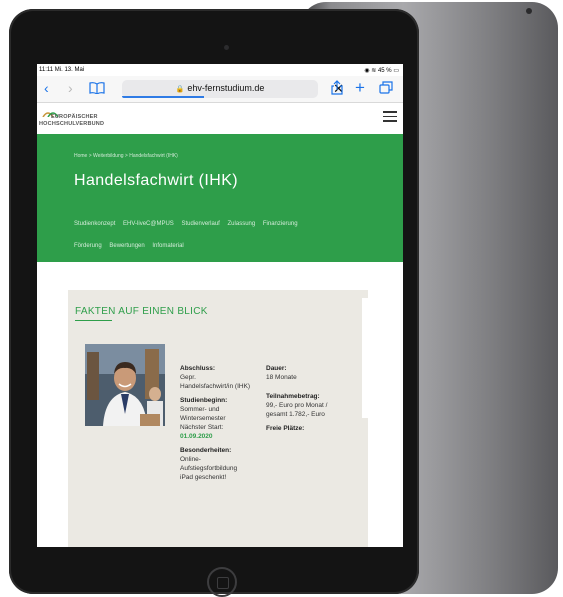 This screenshot has width=563, height=597. What do you see at coordinates (126, 246) in the screenshot?
I see `tab-bewertungen: Bewertungen` at bounding box center [126, 246].